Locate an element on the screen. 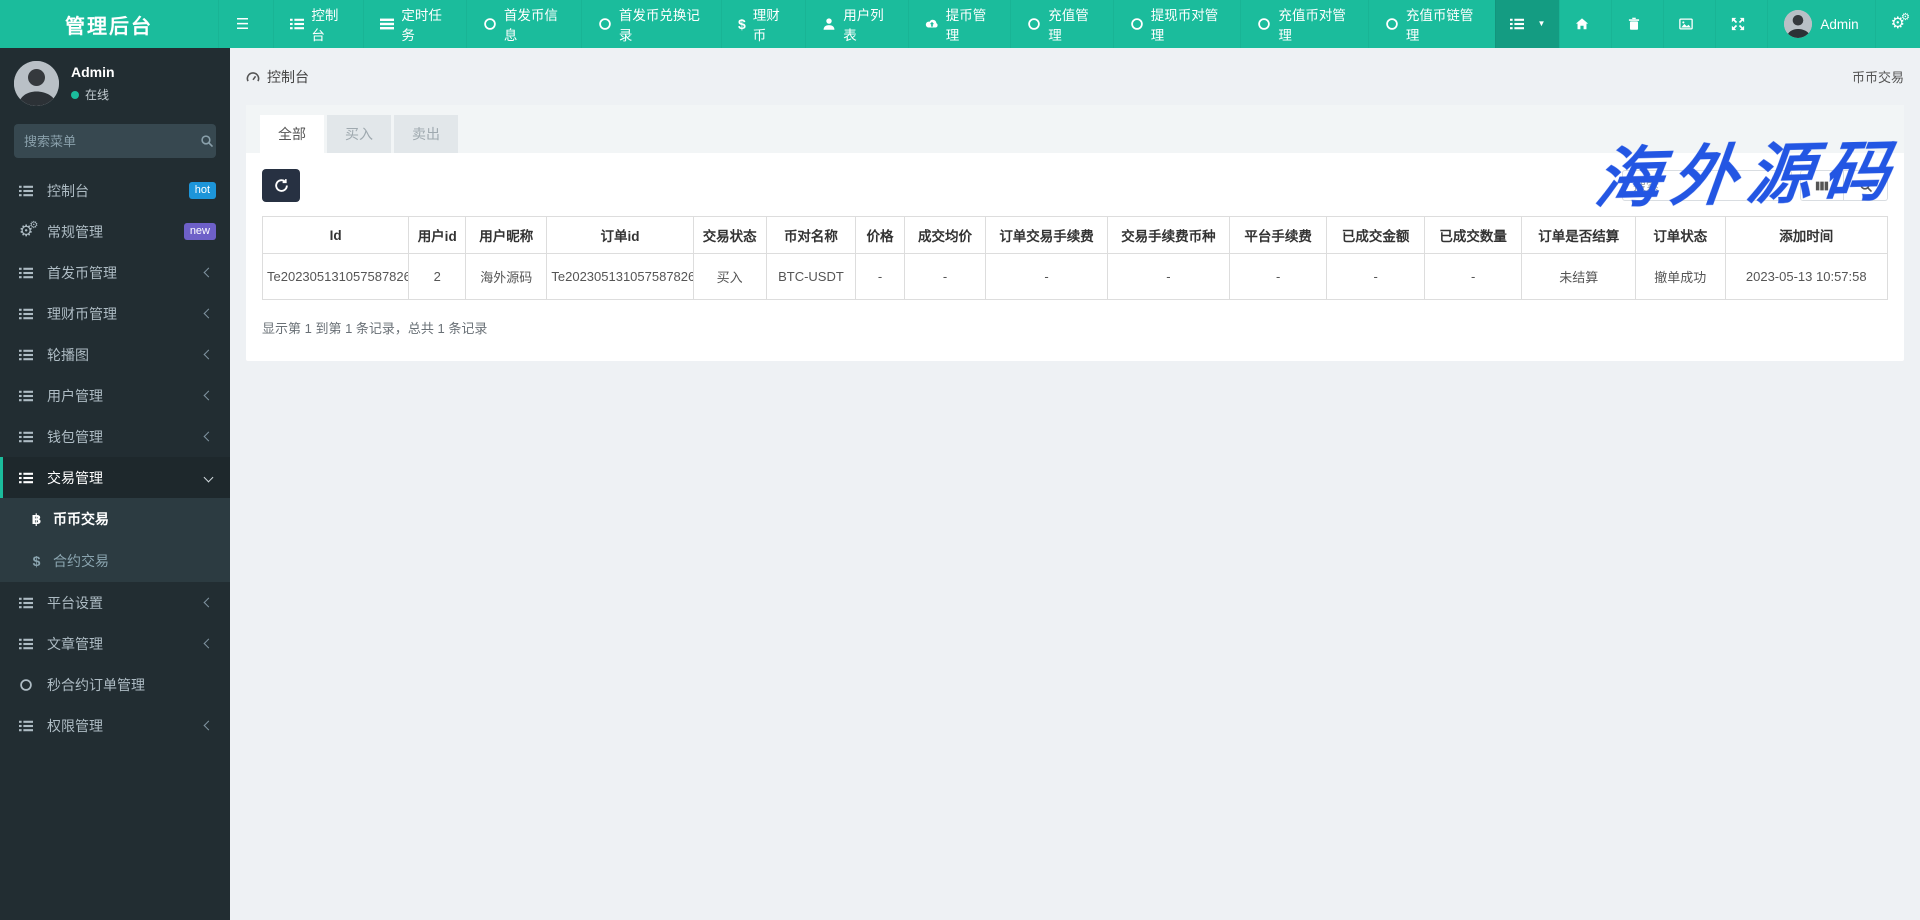 This screenshot has width=1920, height=920. submenu-item-7-0: ฿ 币币交易 is located at coordinates (115, 519).